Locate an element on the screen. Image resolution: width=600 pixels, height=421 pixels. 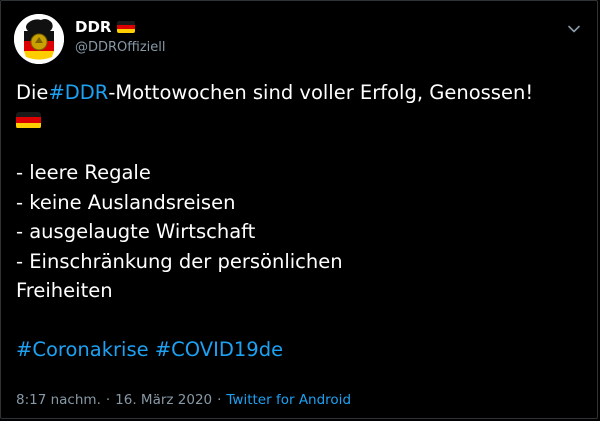
hashtag-covid19de: #COVID19de is located at coordinates (219, 350).